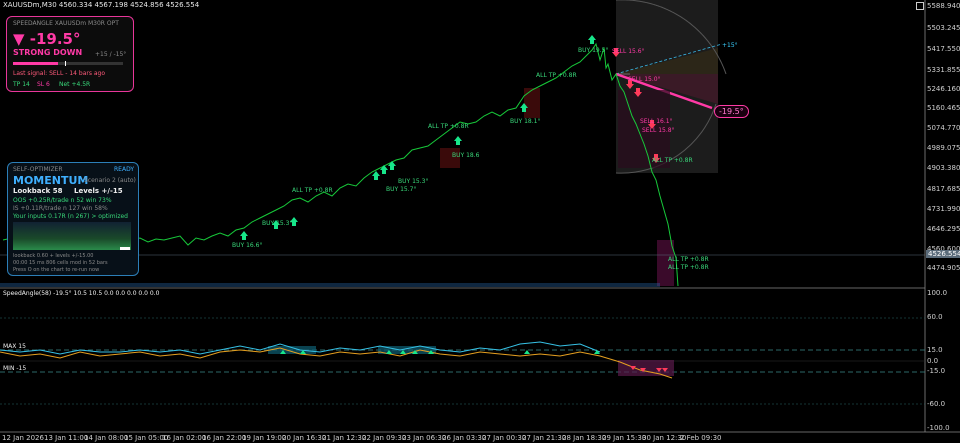 Image resolution: width=960 pixels, height=443 pixels. Describe the element at coordinates (943, 6) in the screenshot. I see `price-tick: 5588.940` at that location.